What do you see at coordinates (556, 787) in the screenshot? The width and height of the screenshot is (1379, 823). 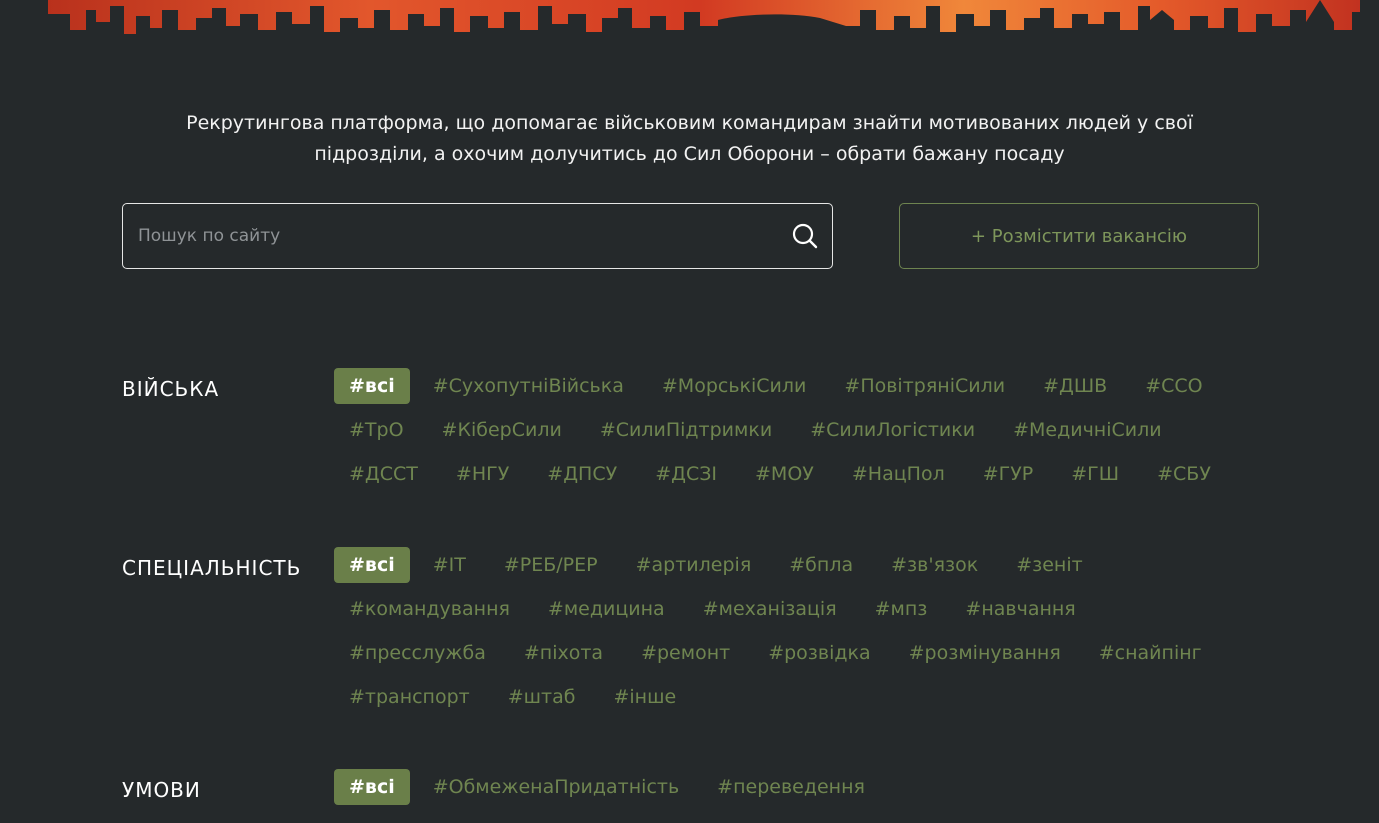 I see `filter-tag: #ОбмеженаПридатність` at bounding box center [556, 787].